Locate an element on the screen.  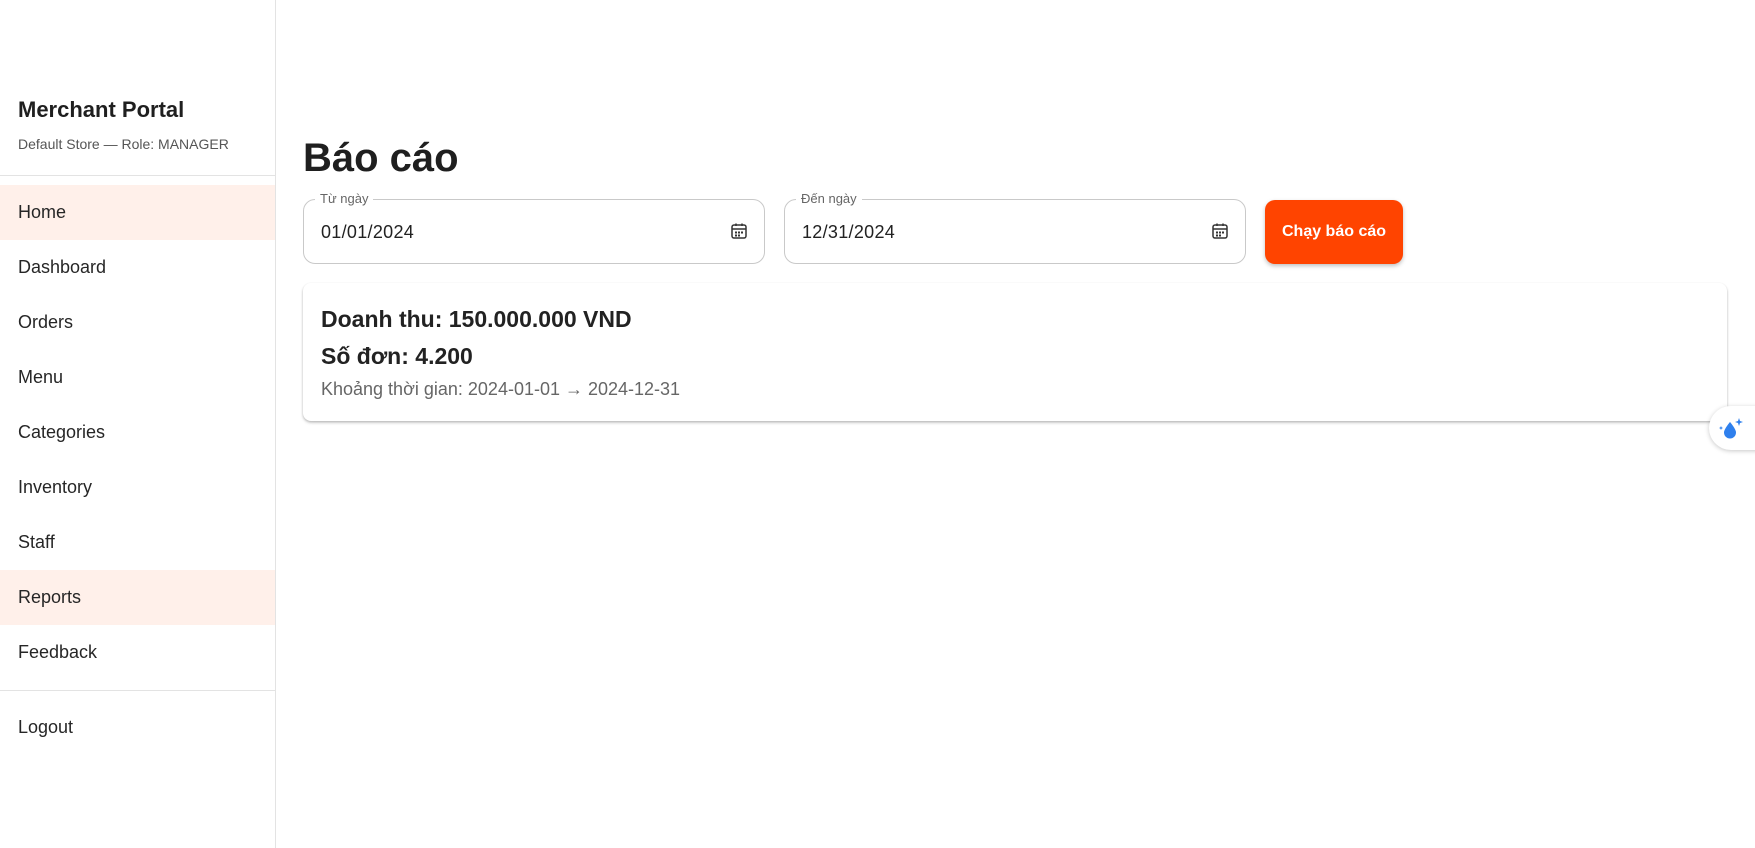
water-drop-sparkle-icon is located at coordinates (1731, 428).